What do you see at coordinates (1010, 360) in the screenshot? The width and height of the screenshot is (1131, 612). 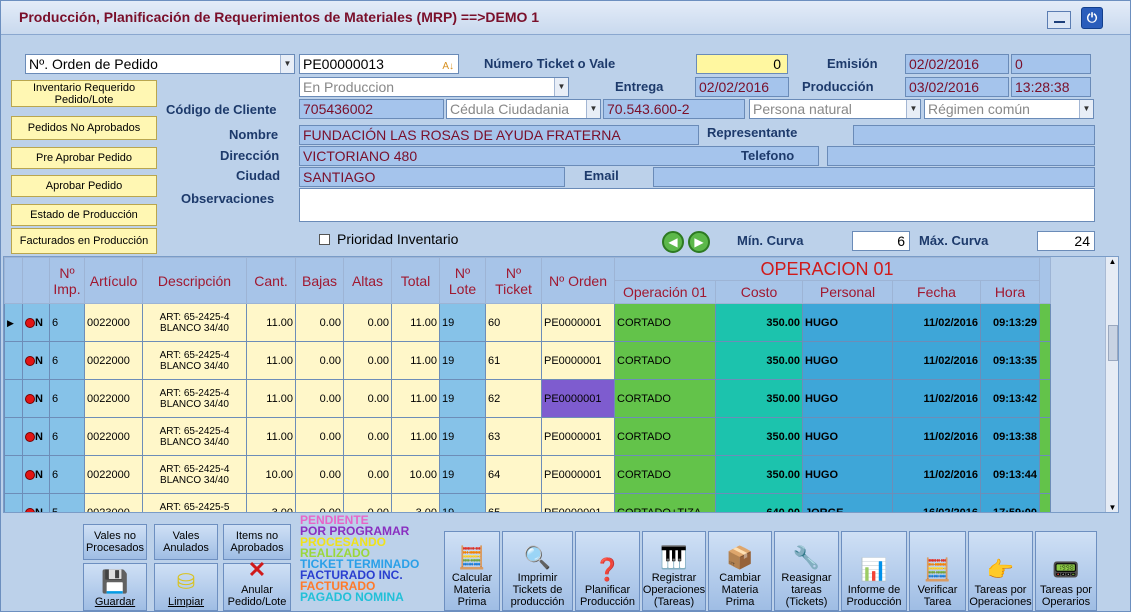 I see `hora-cell: 09:13:35` at bounding box center [1010, 360].